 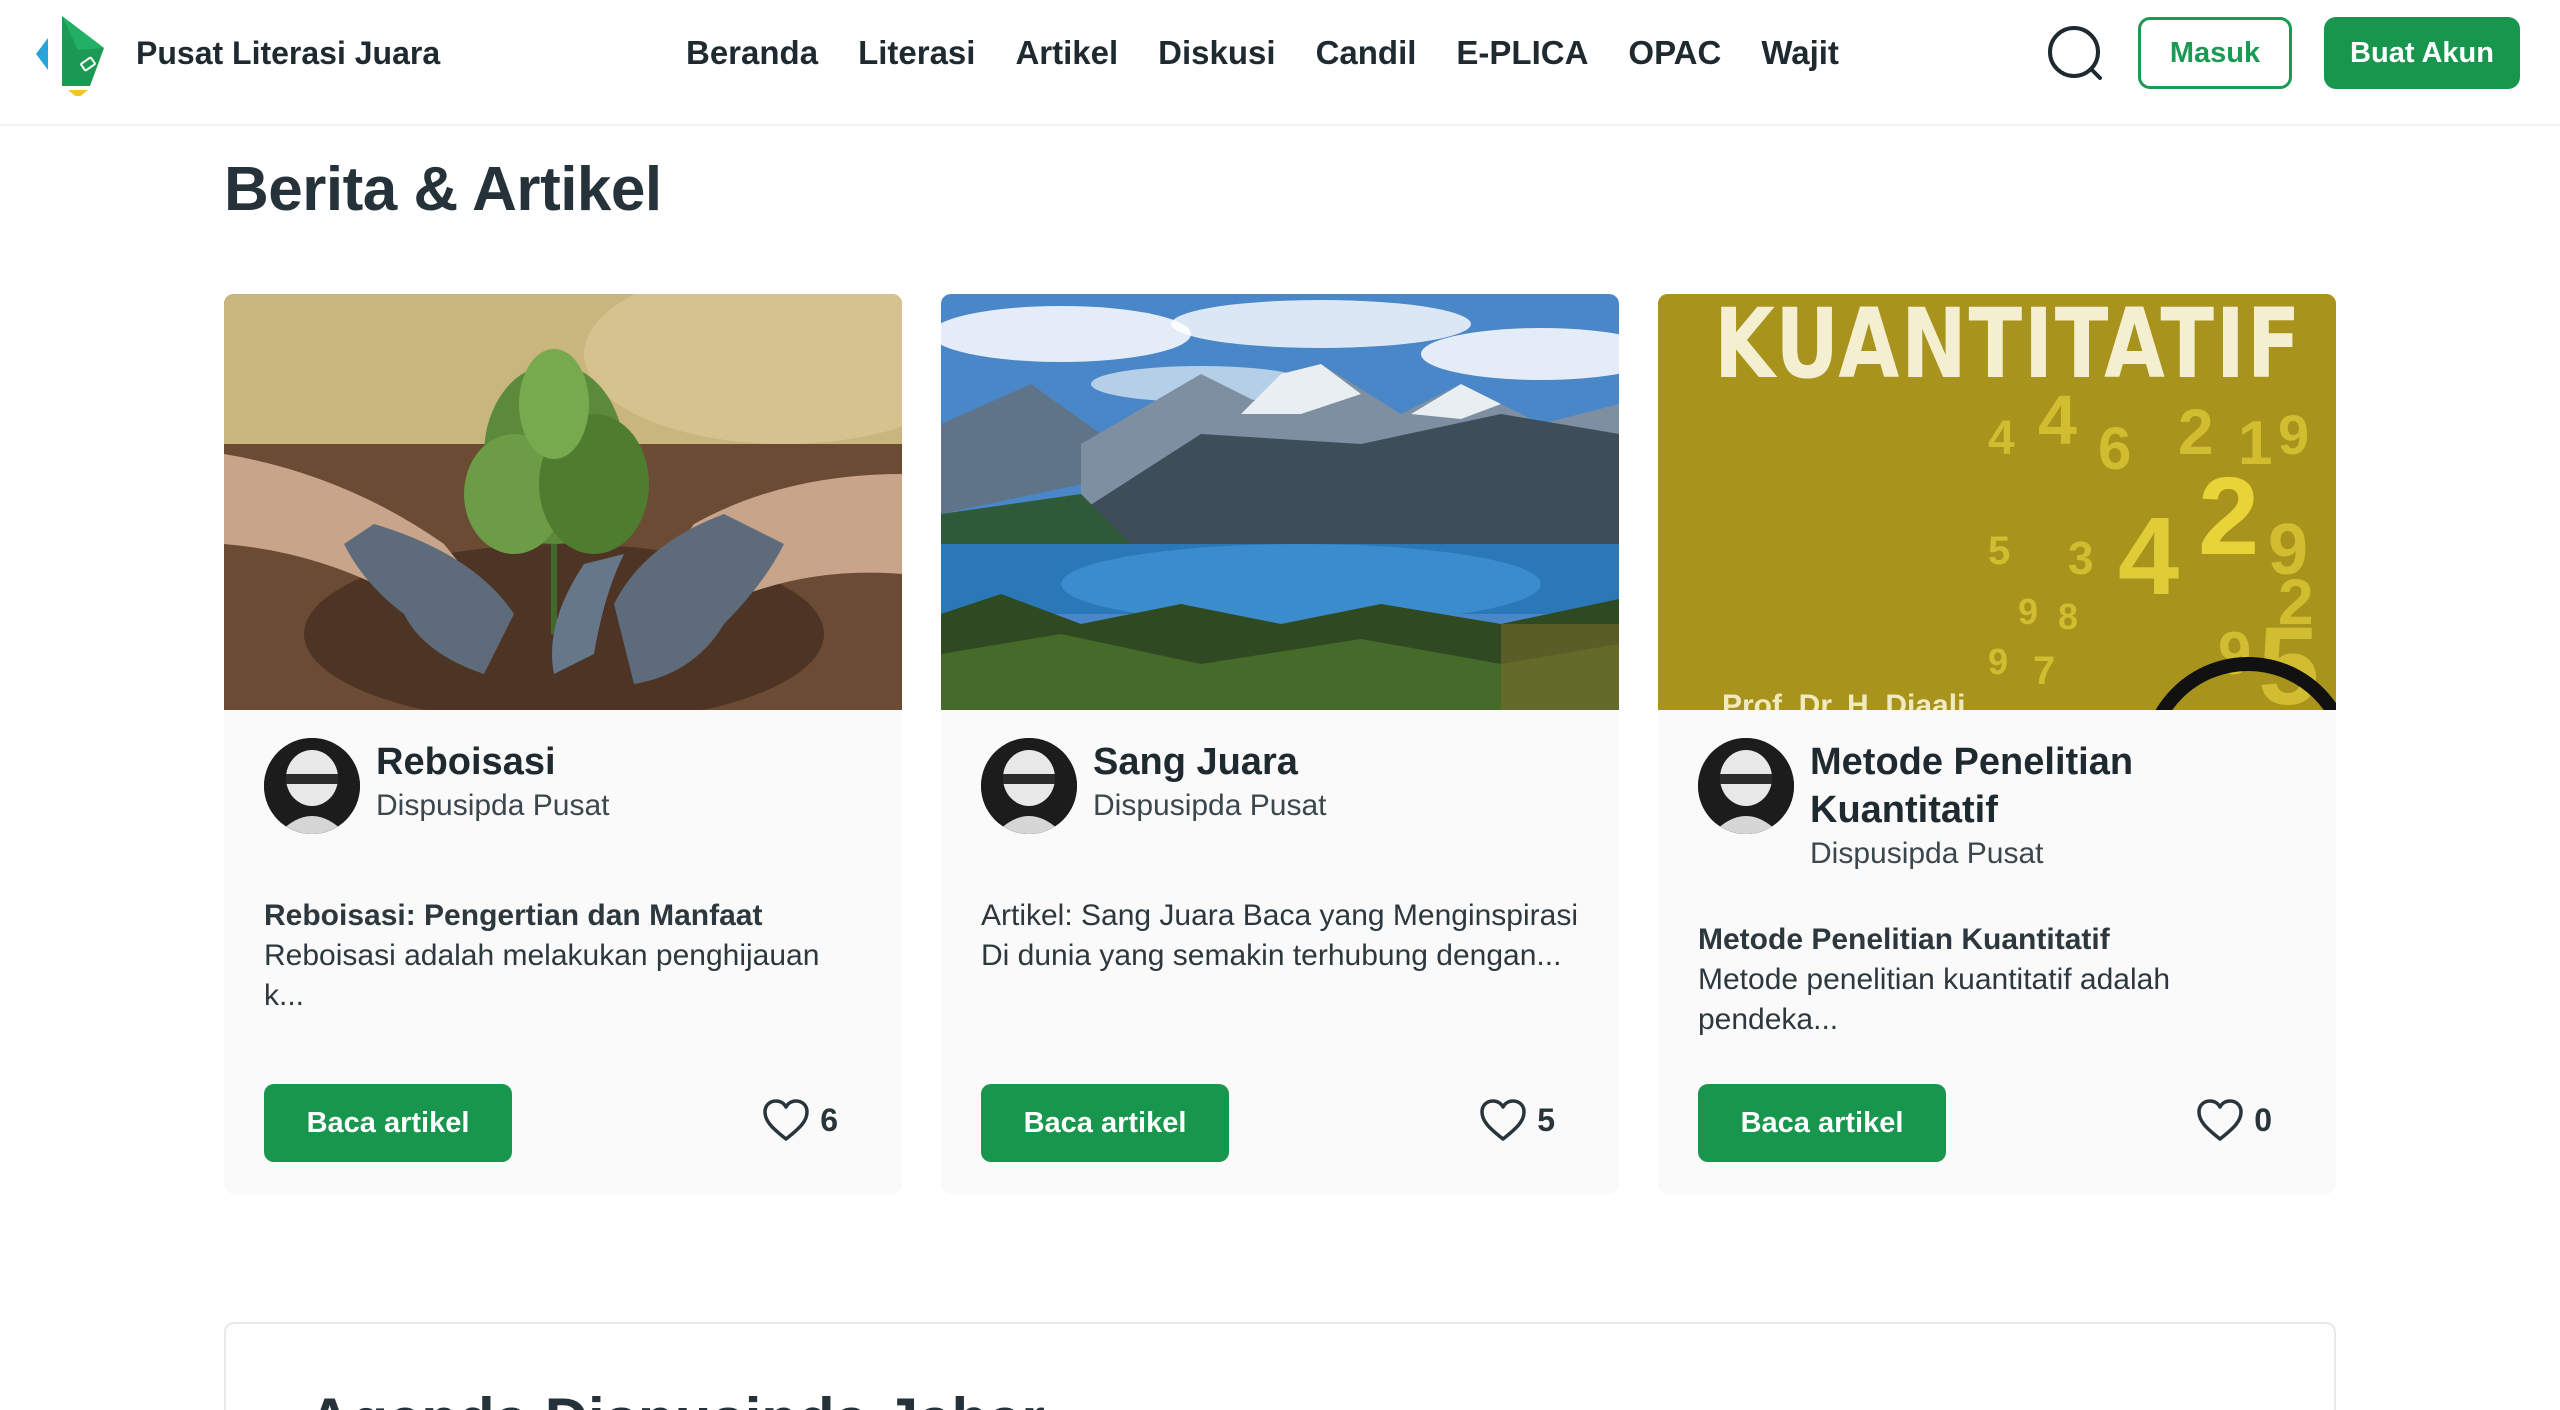 I want to click on svg-text: 8, so click(x=2068, y=616).